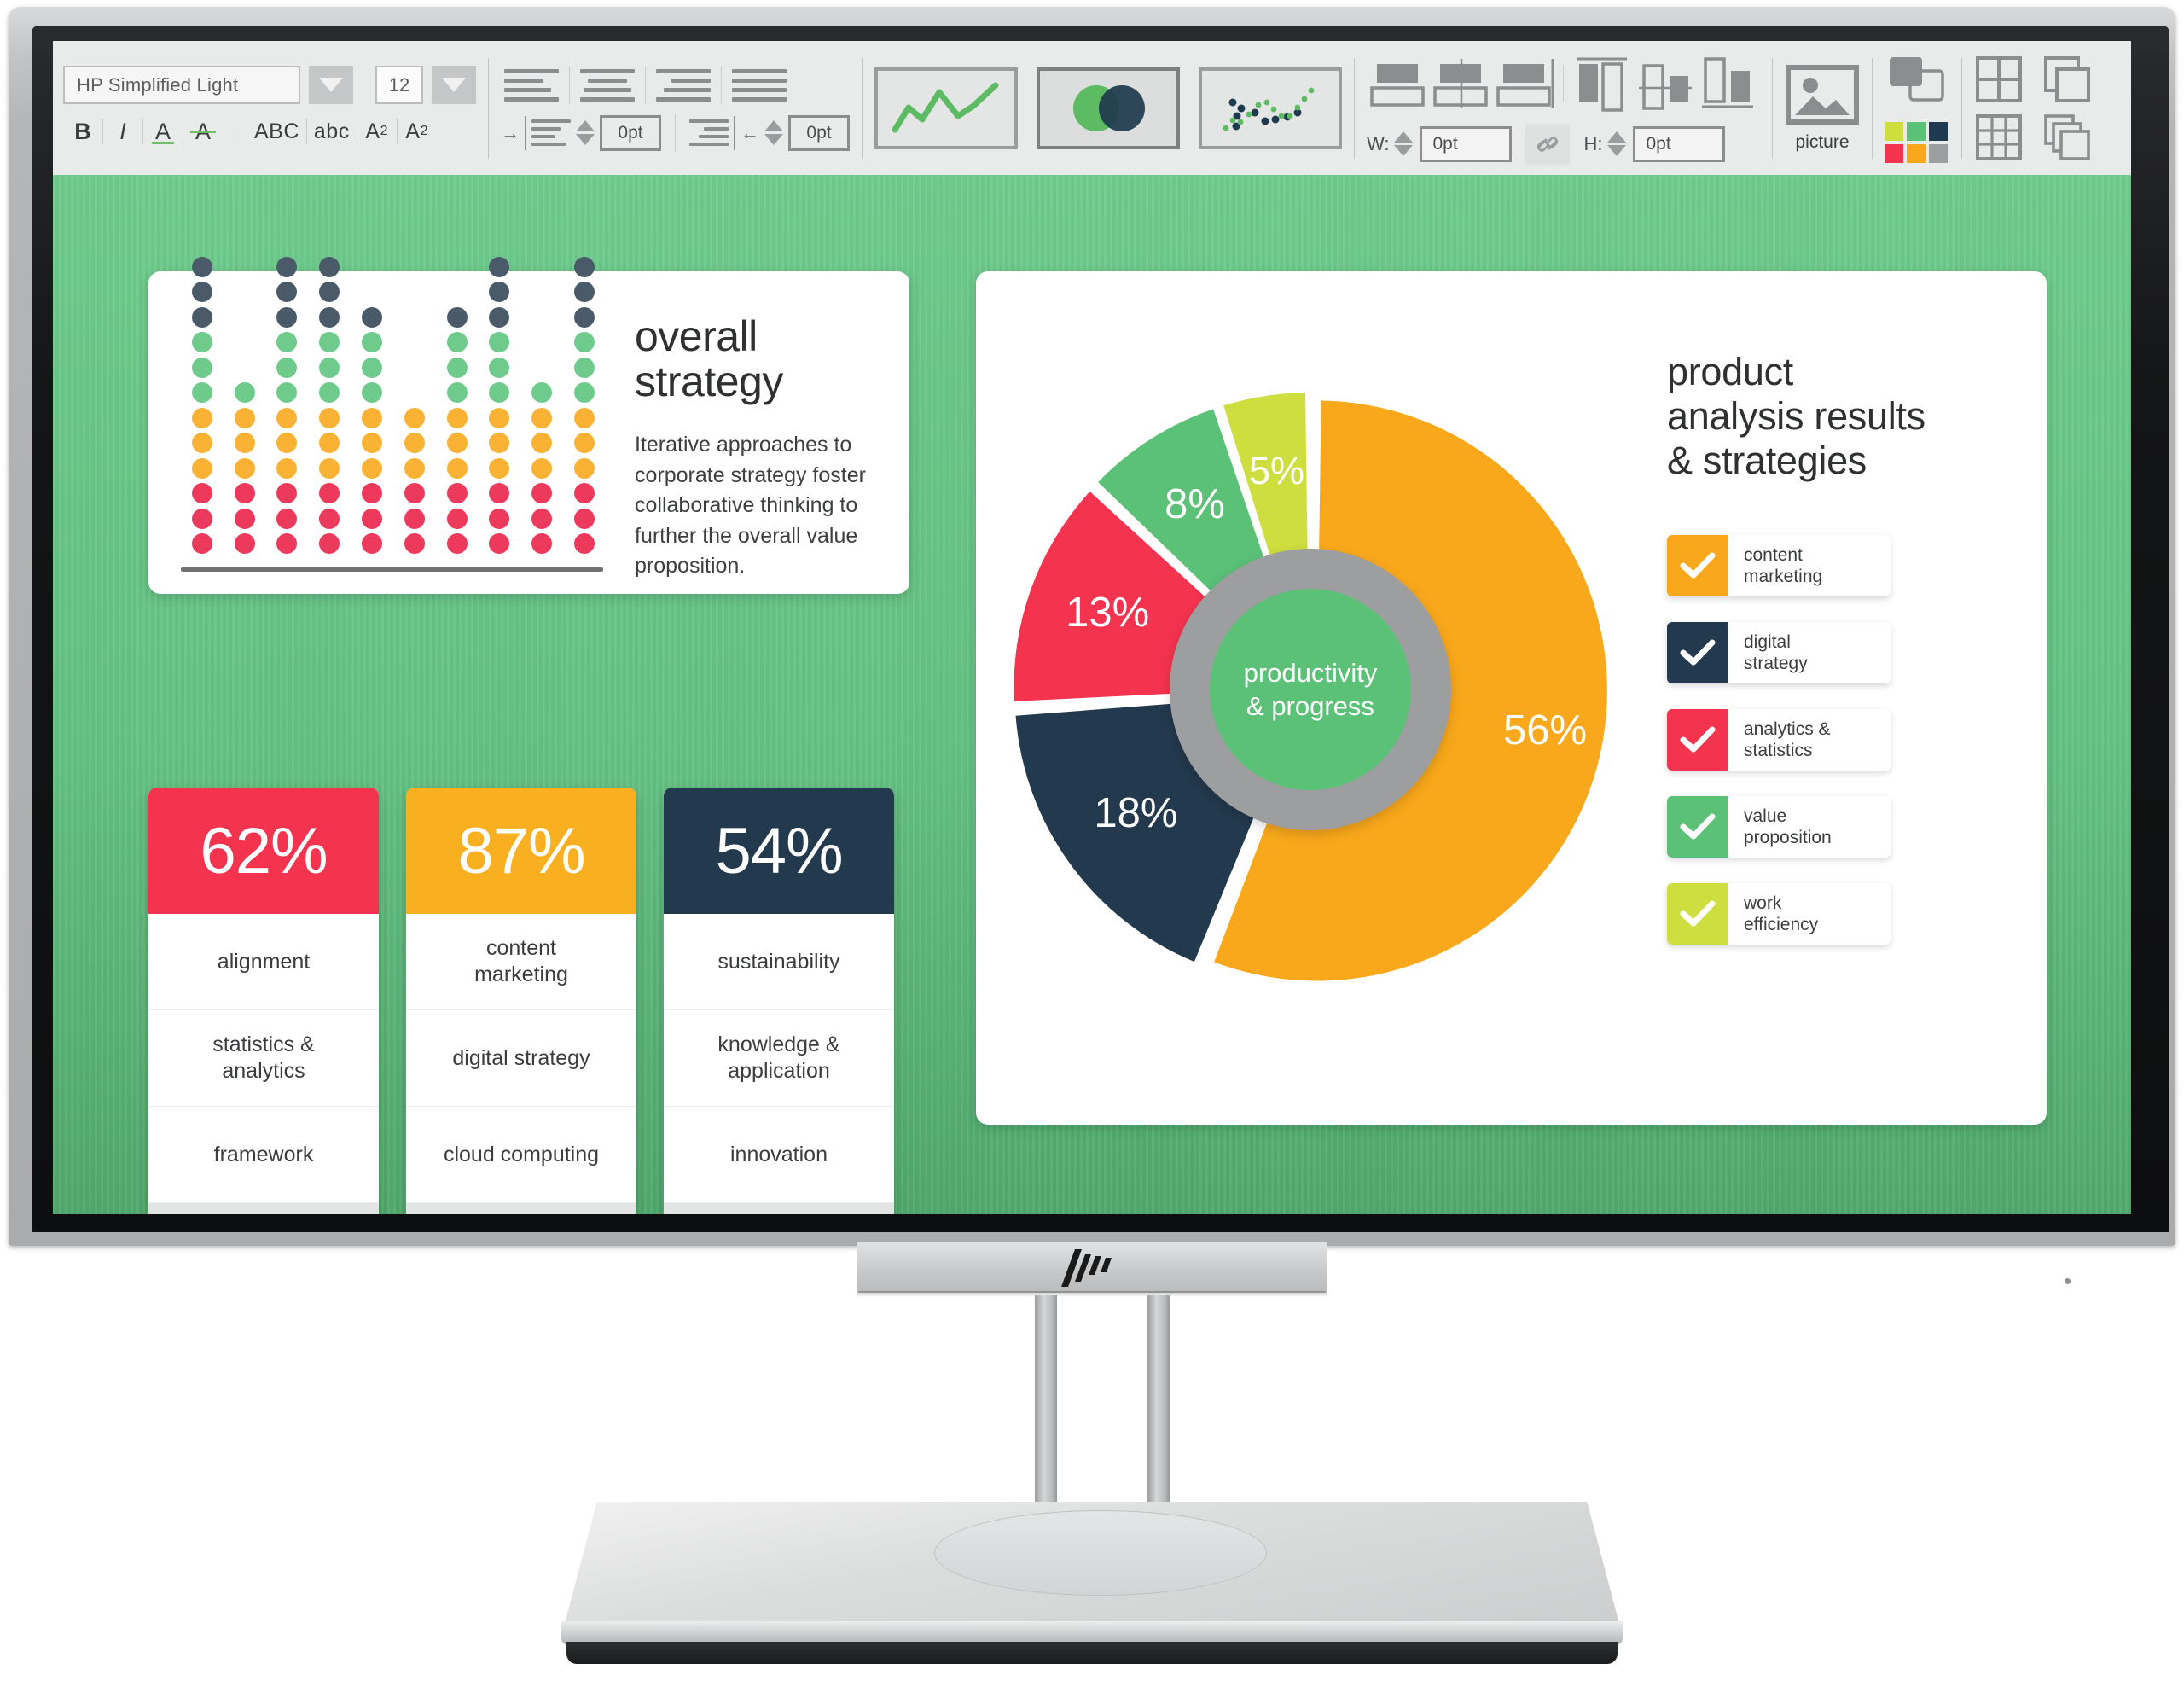  Describe the element at coordinates (675, 132) in the screenshot. I see `indent-row: → 0pt ← 0pt` at that location.